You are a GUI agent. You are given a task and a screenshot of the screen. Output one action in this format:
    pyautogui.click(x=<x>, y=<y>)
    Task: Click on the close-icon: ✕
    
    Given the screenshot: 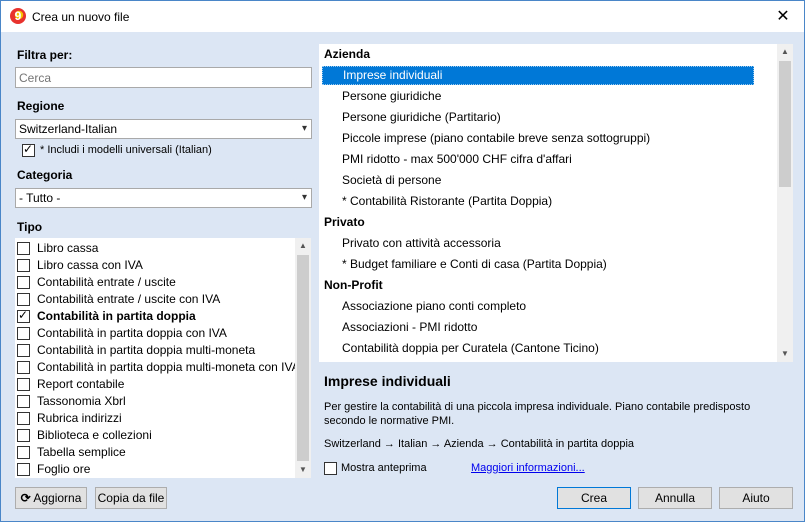 What is the action you would take?
    pyautogui.click(x=783, y=16)
    